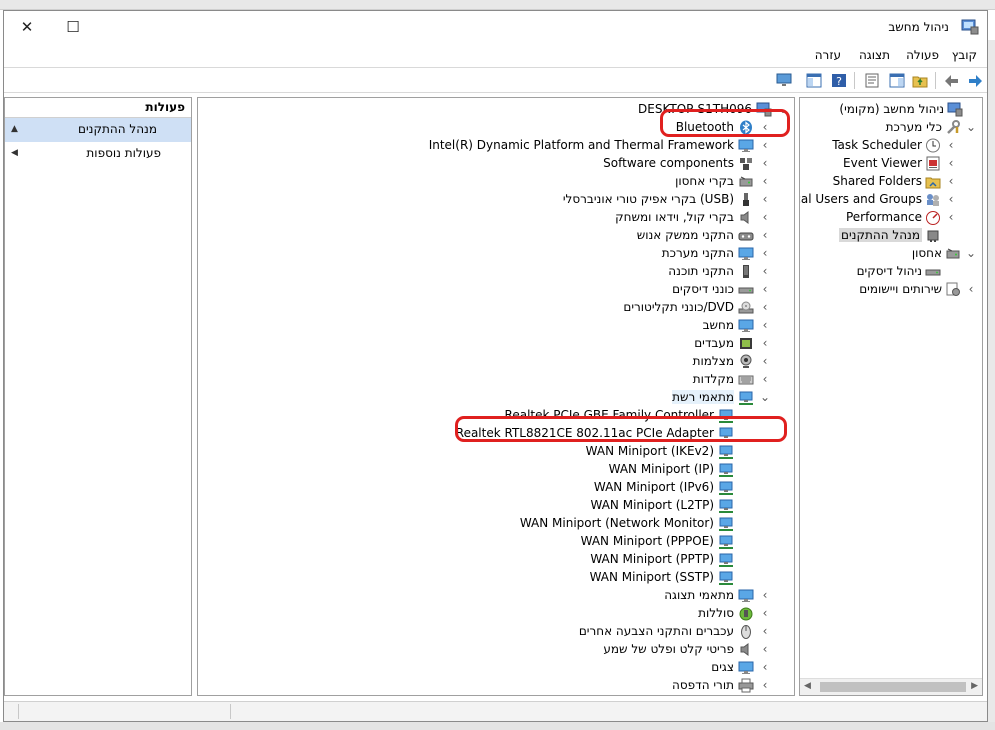  I want to click on horizontal-scrollbar: ◀ ▶, so click(891, 686).